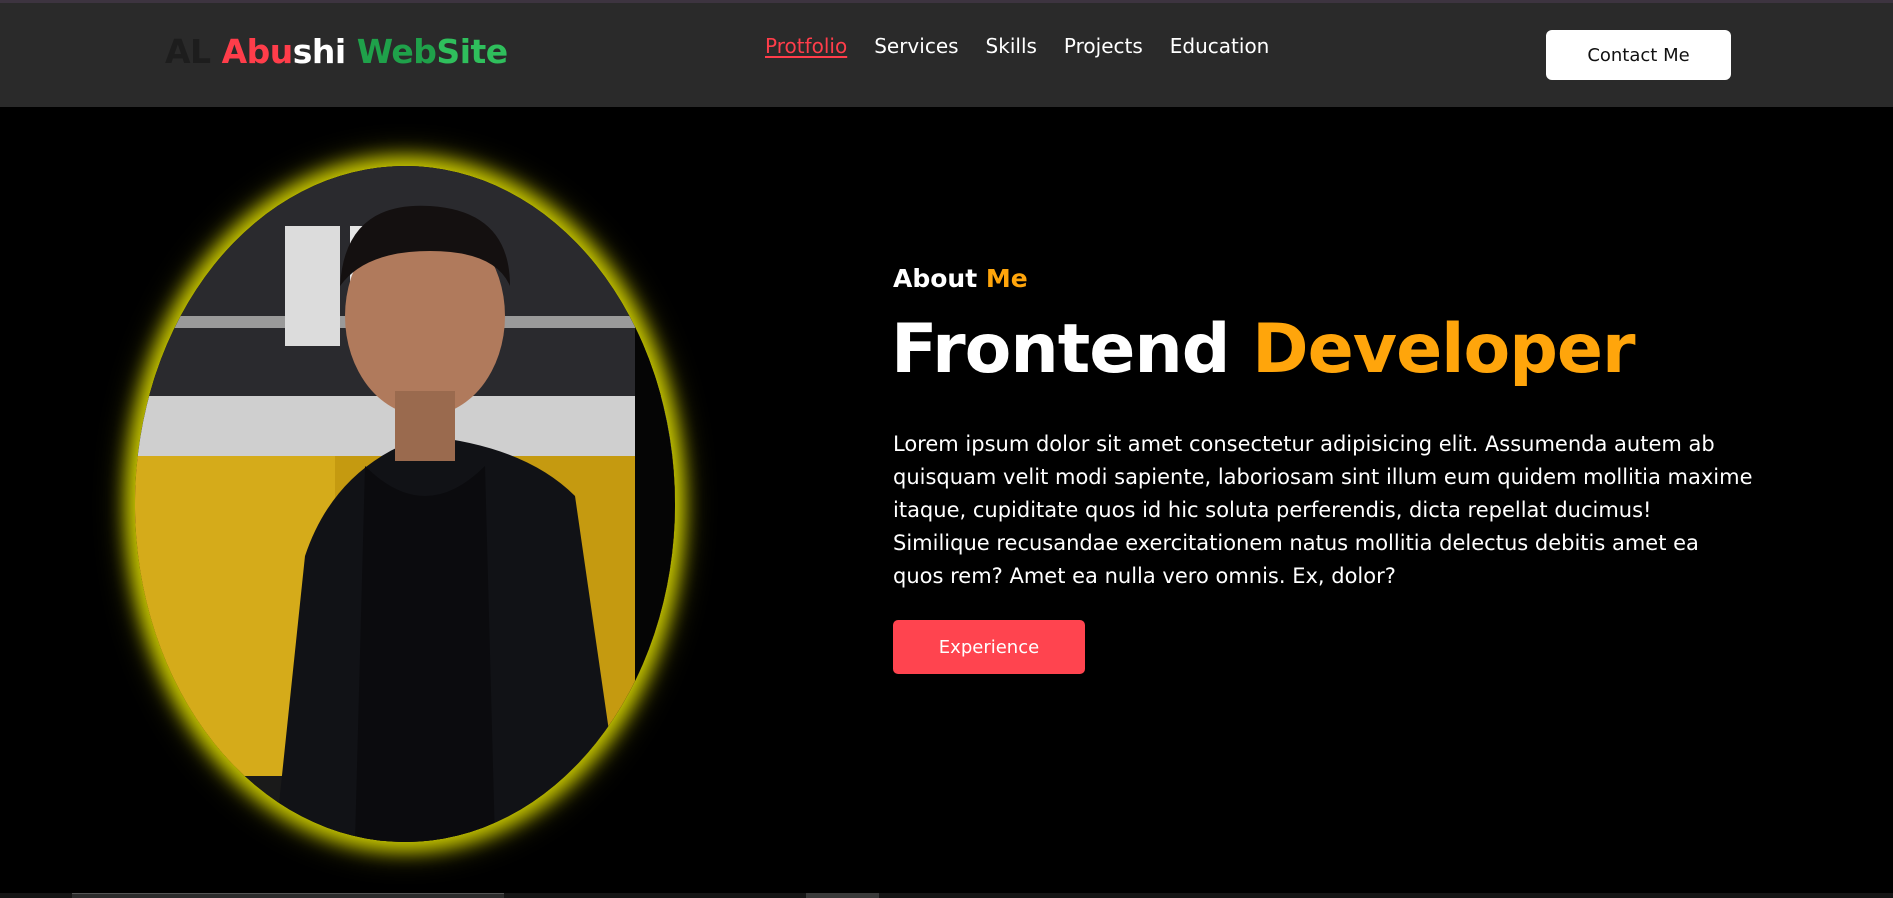 This screenshot has height=898, width=1893. What do you see at coordinates (806, 46) in the screenshot?
I see `nav-item-portfolio: Protfolio` at bounding box center [806, 46].